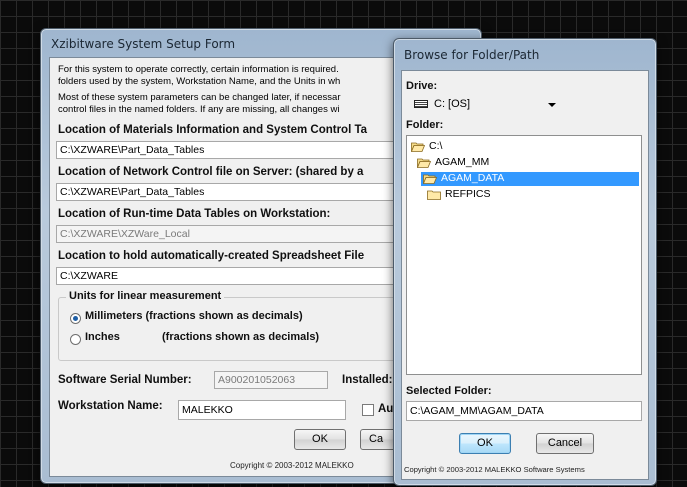  Describe the element at coordinates (75, 318) in the screenshot. I see `millimeters-radio` at that location.